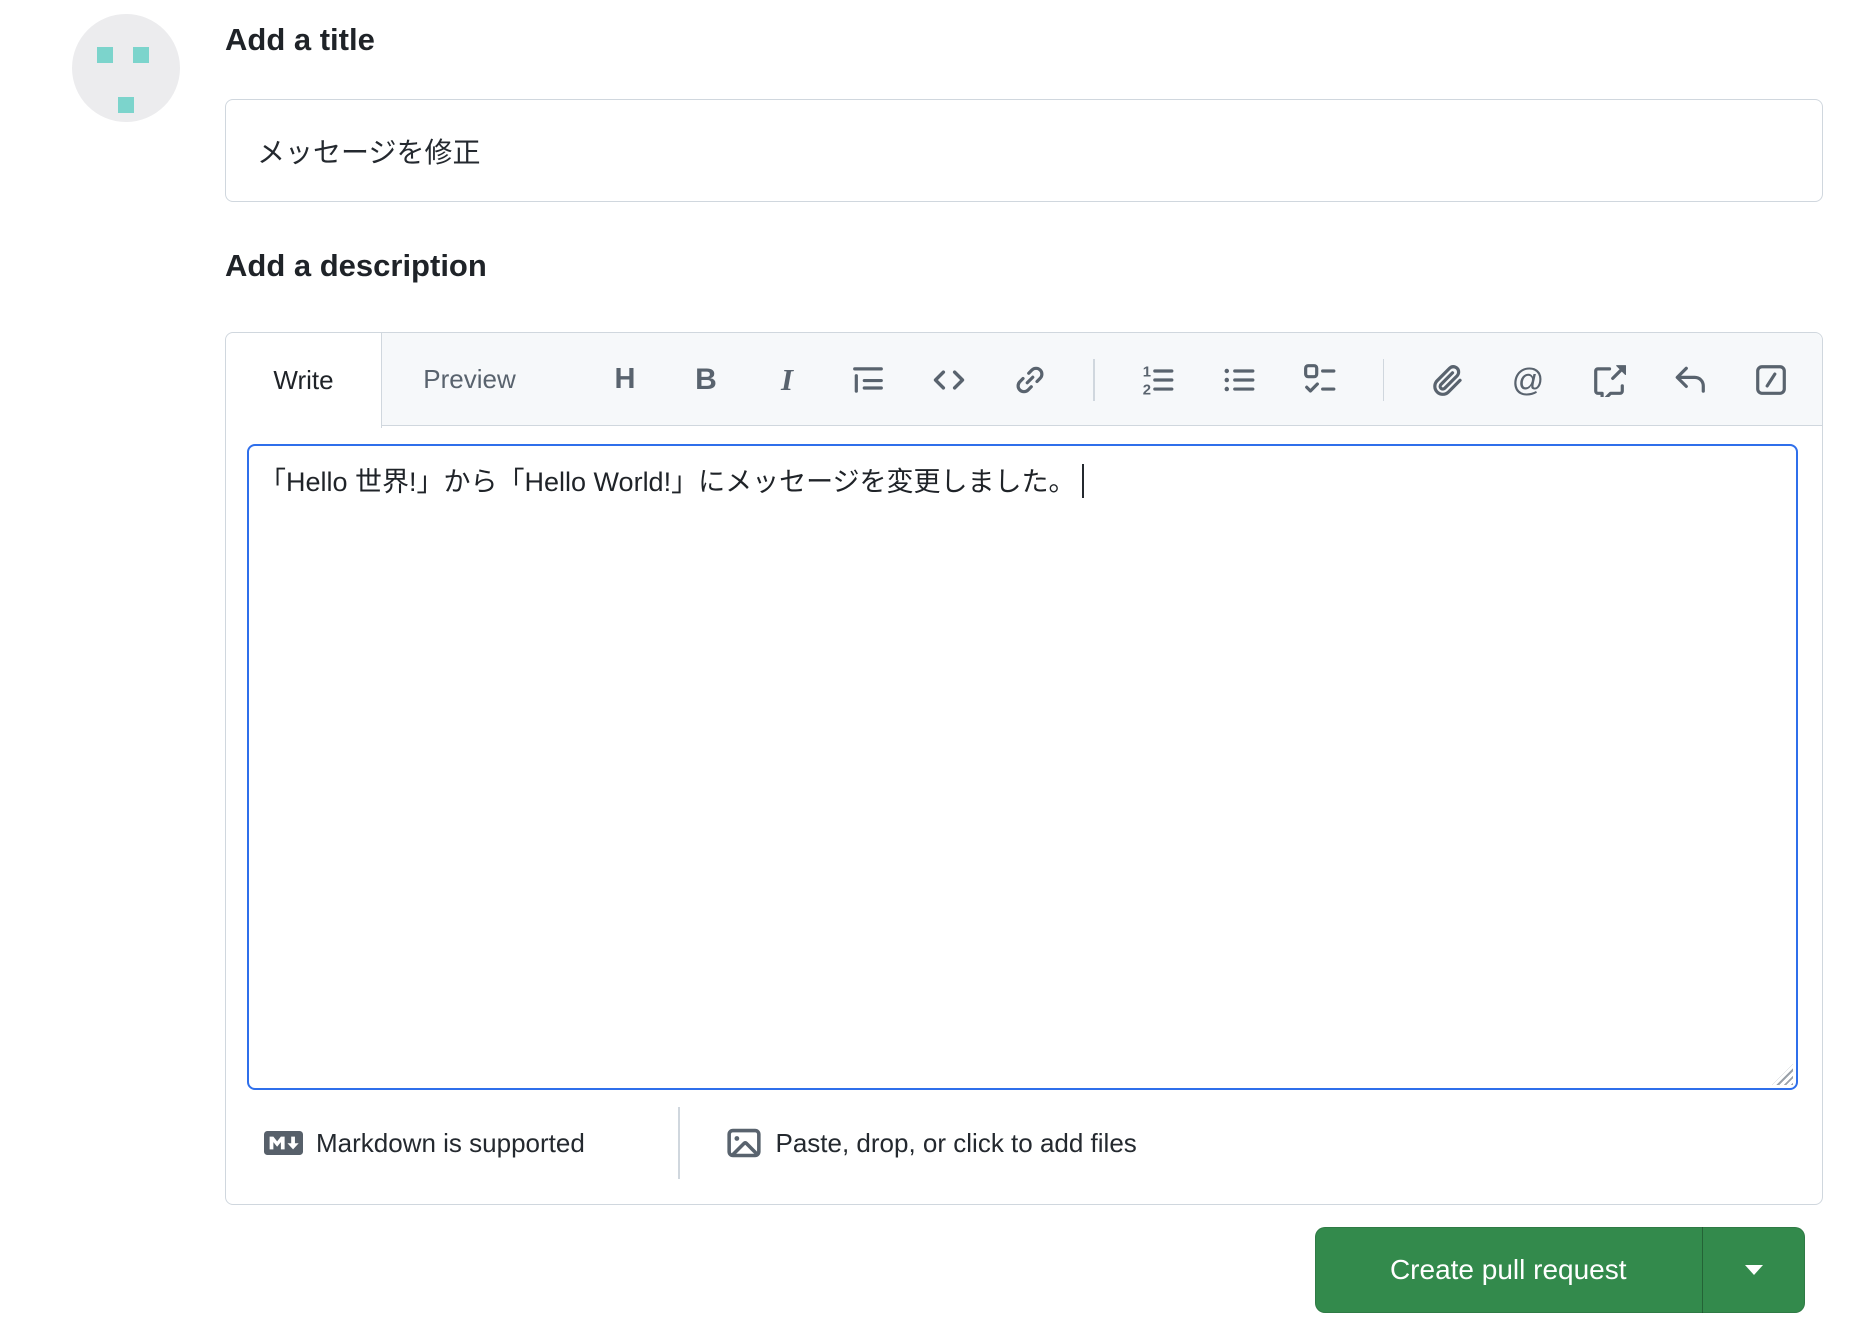 This screenshot has width=1862, height=1330. I want to click on slash-commands-icon, so click(1771, 379).